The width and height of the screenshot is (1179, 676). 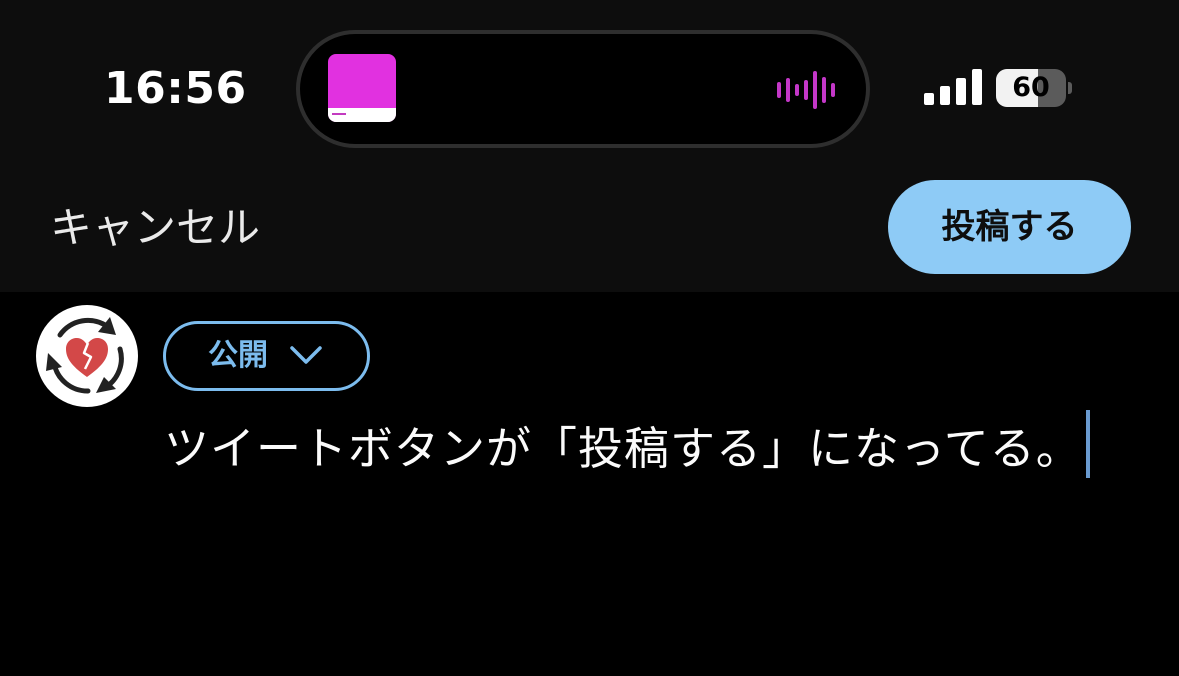 I want to click on audience-label: 公開, so click(x=238, y=355).